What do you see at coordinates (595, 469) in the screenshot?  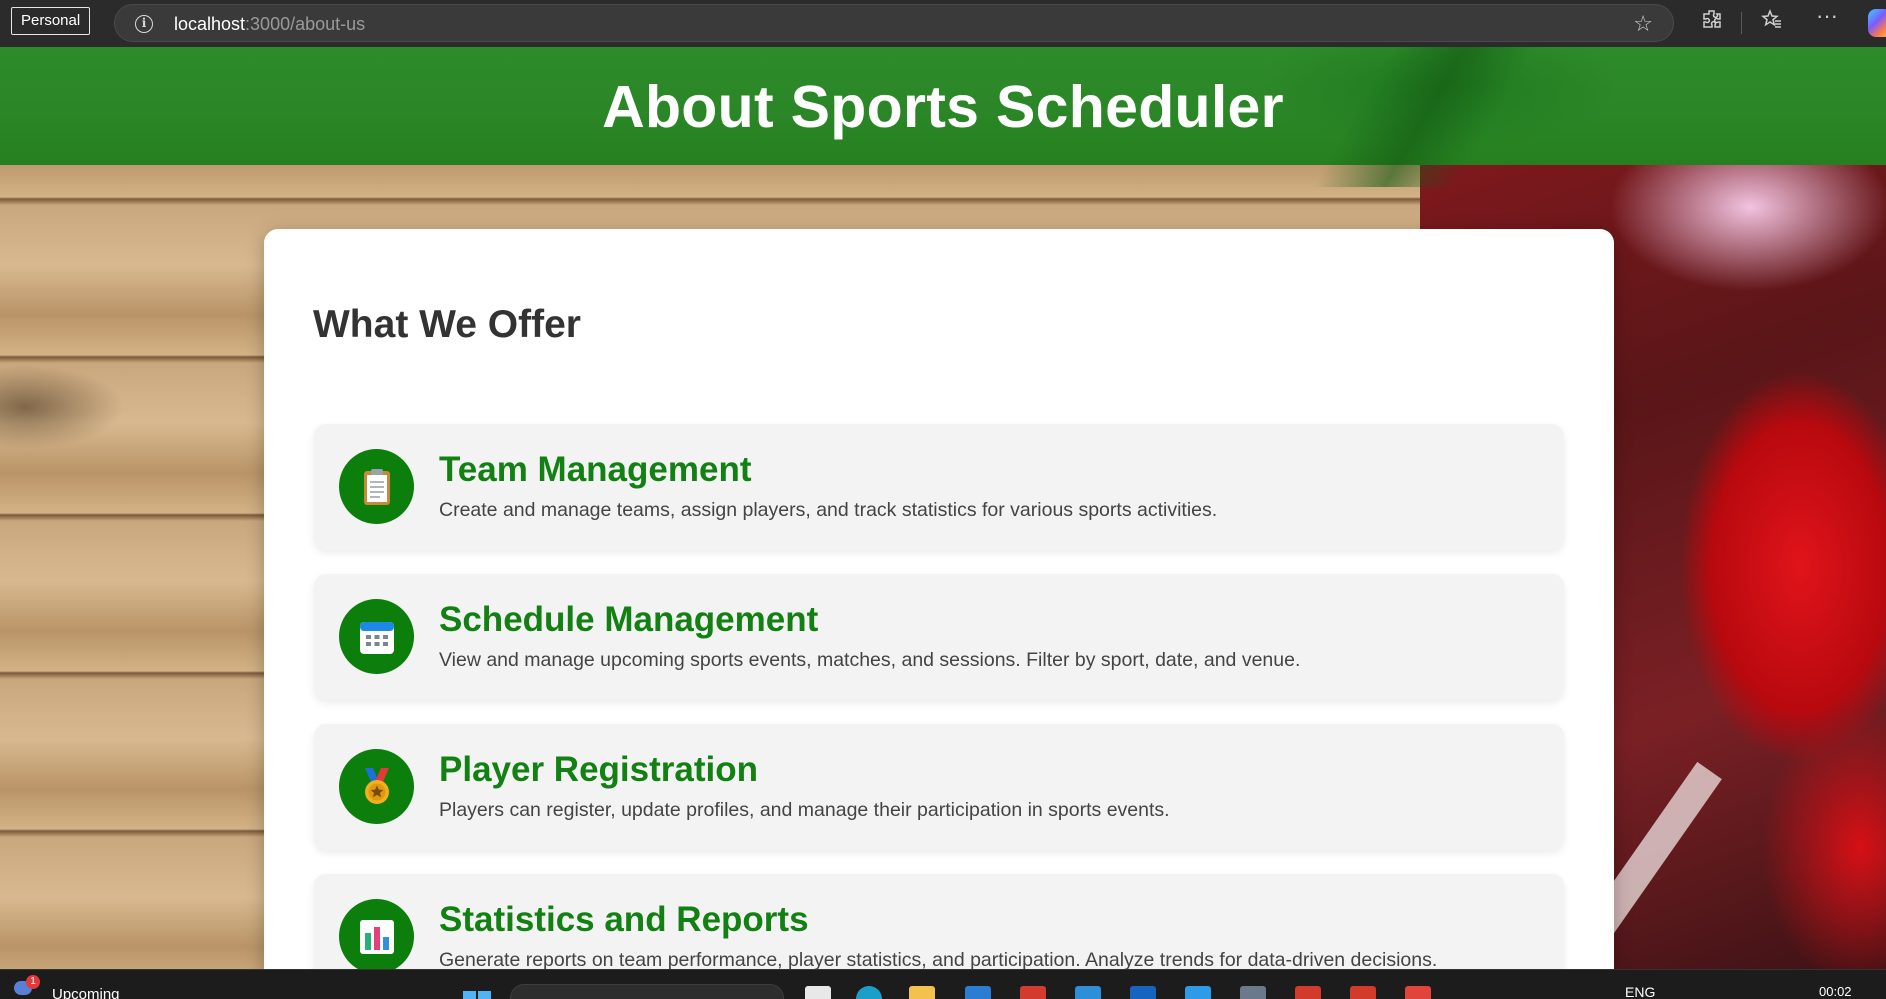 I see `feature-title: Team Management` at bounding box center [595, 469].